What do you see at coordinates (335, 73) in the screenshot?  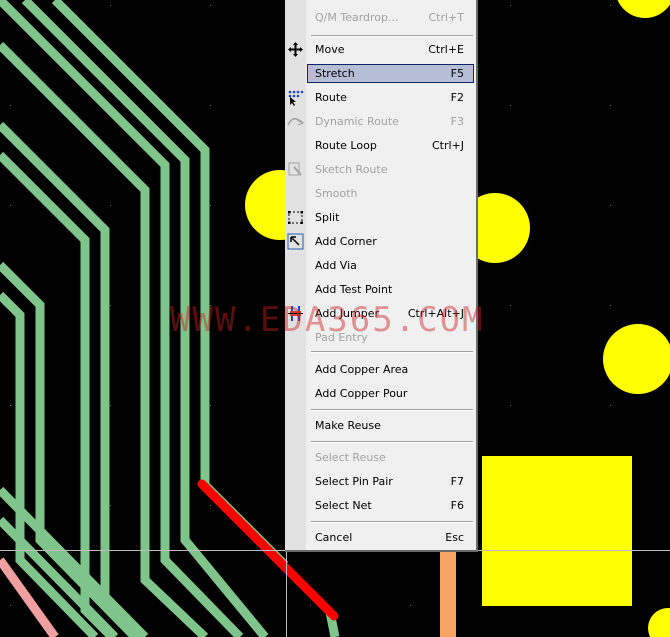 I see `menu-item-label: Stretch` at bounding box center [335, 73].